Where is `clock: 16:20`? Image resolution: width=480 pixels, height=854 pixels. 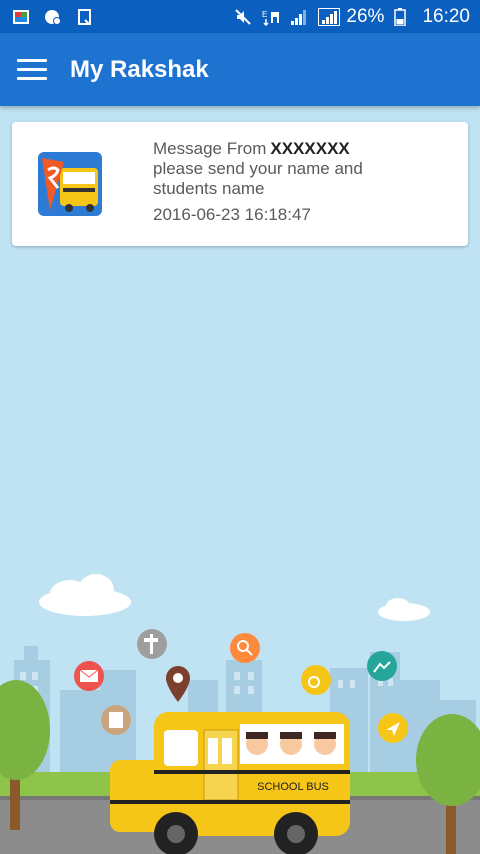 clock: 16:20 is located at coordinates (446, 16).